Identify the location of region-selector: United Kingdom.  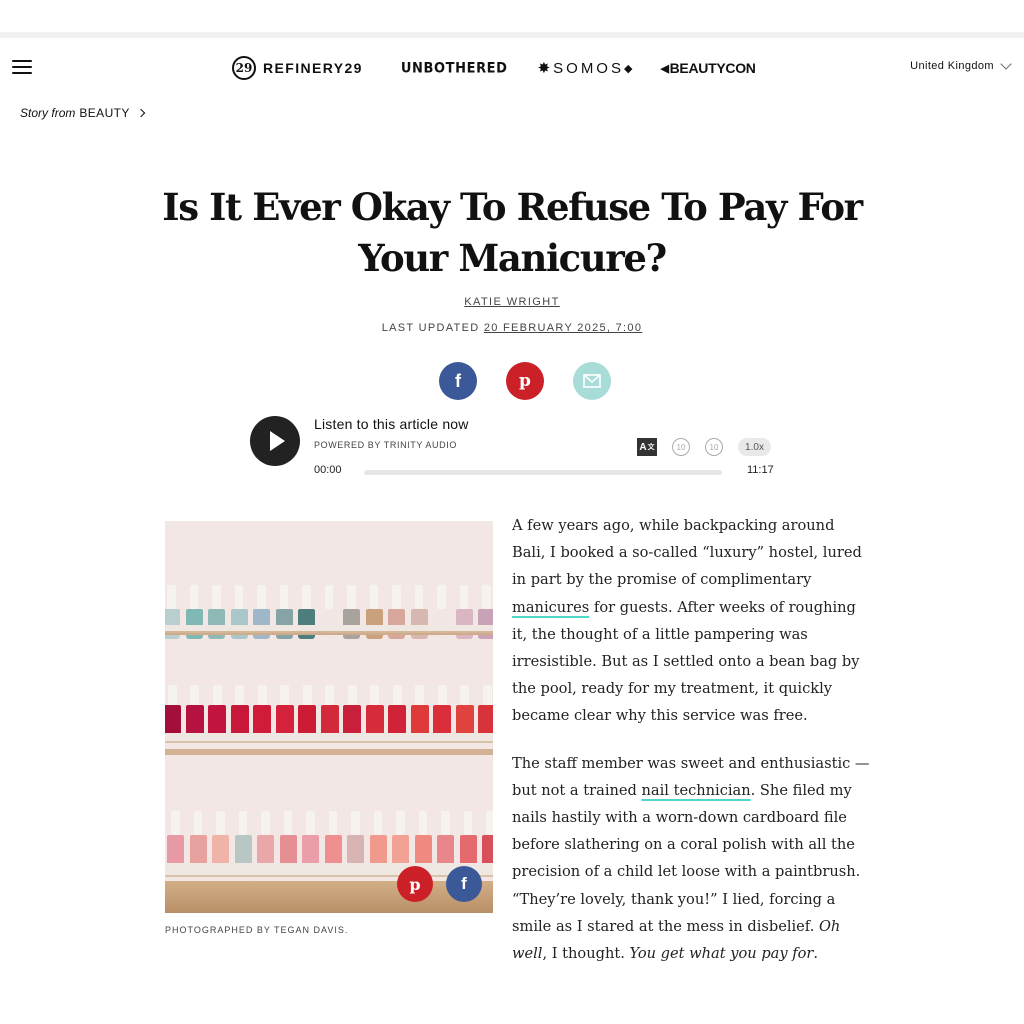
(961, 64).